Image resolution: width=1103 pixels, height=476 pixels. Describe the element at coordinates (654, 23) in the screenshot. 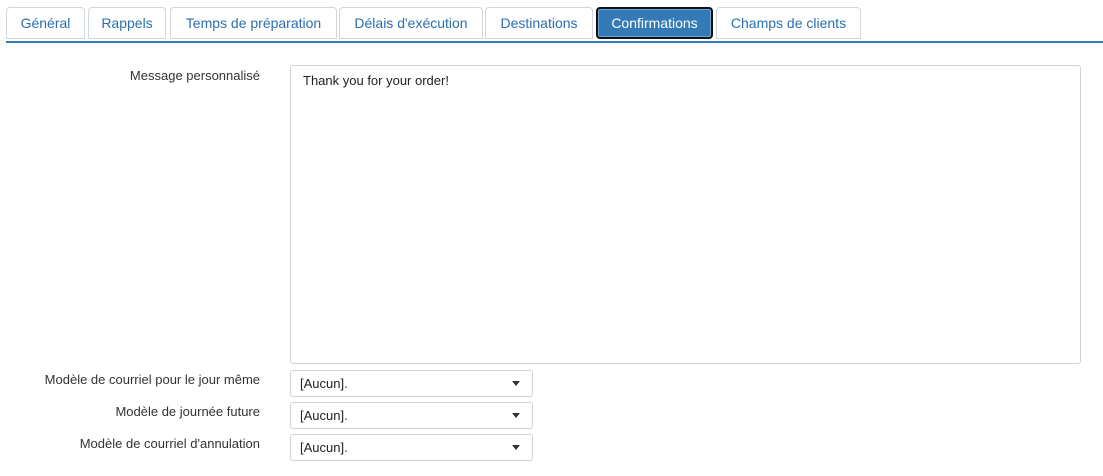

I see `tab-confirmations: Confirmations` at that location.